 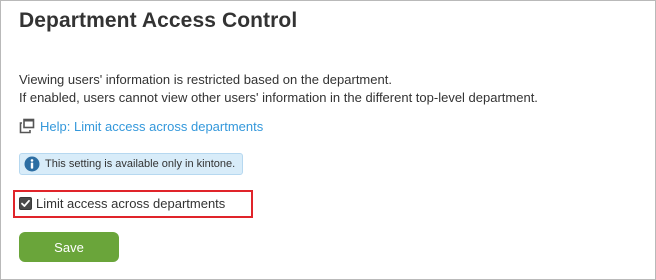 I want to click on limit-access-checkbox, so click(x=25, y=203).